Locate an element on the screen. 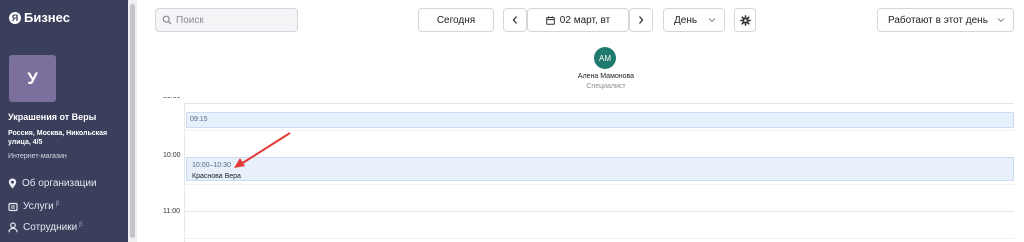  slot-time-label: 09:15 is located at coordinates (199, 119).